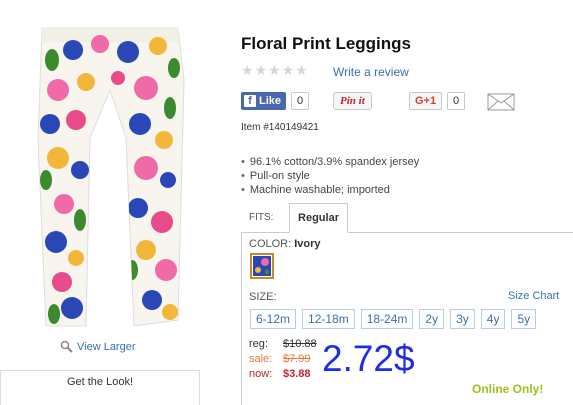  Describe the element at coordinates (258, 344) in the screenshot. I see `regular-price-label: reg:` at that location.